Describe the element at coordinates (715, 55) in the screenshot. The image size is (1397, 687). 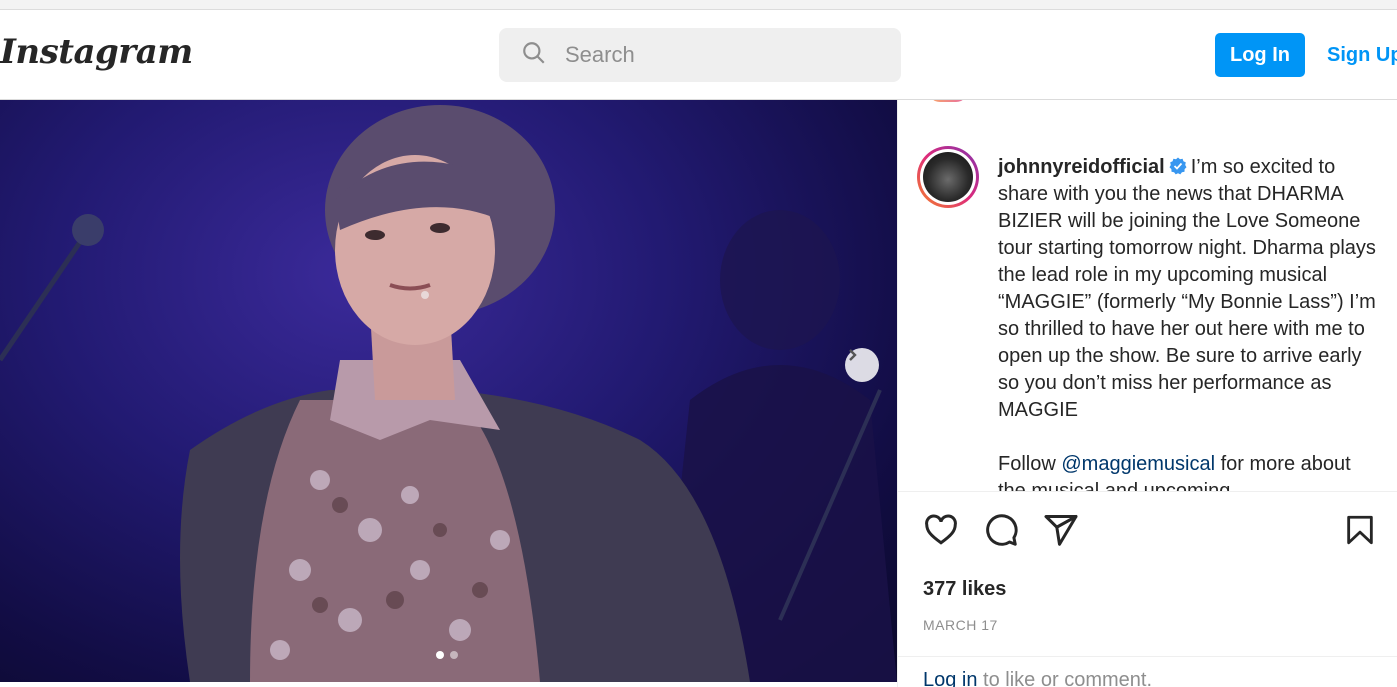
I see `search-input` at that location.